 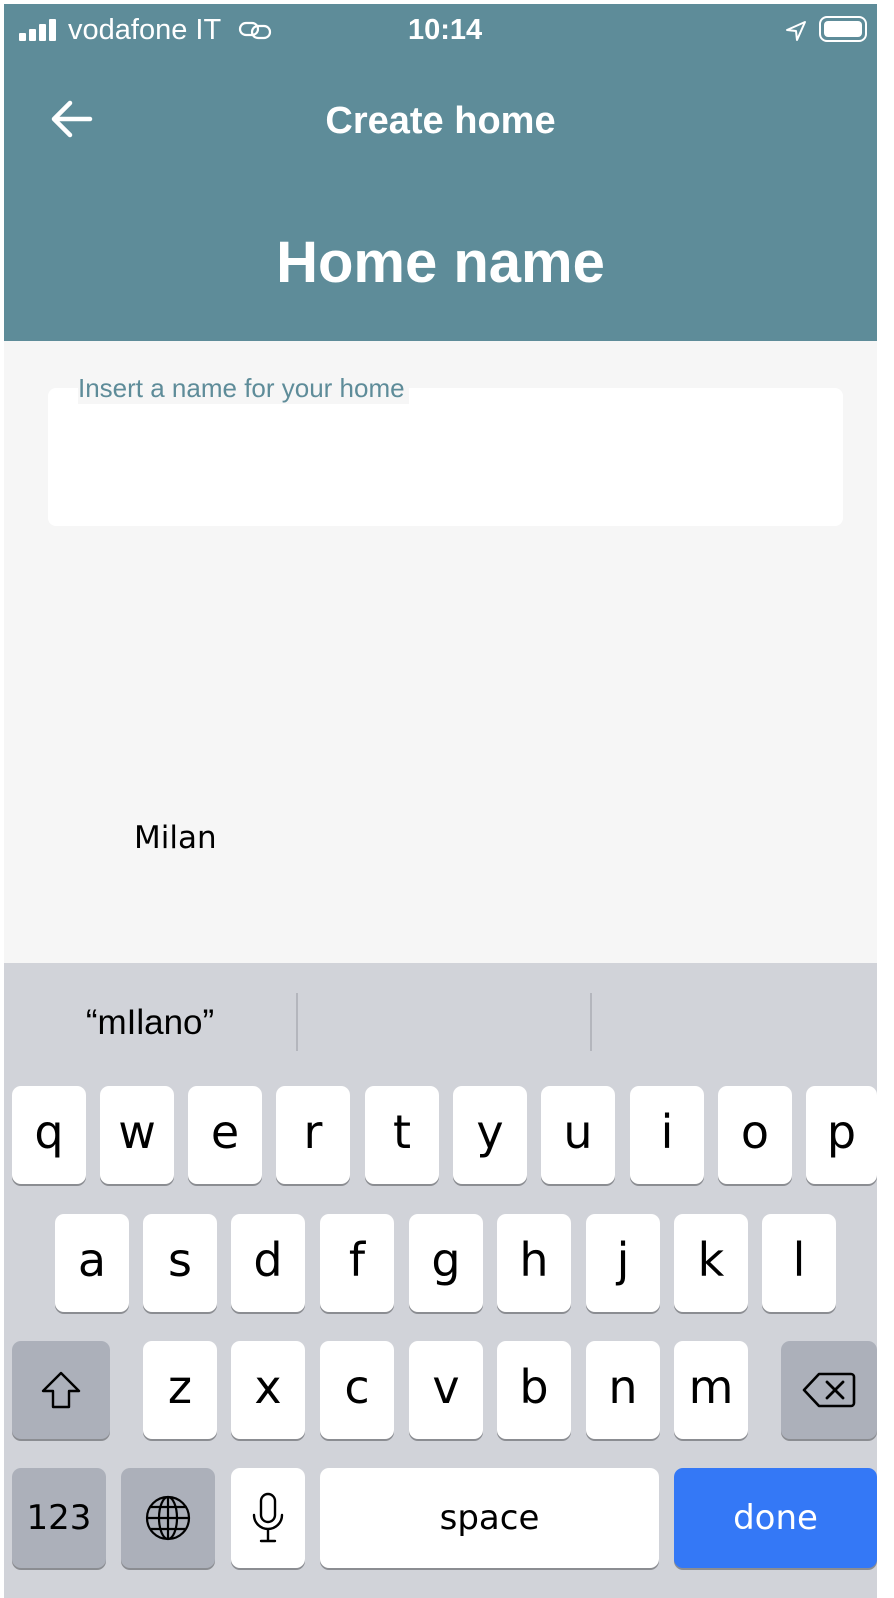 I want to click on link-icon, so click(x=255, y=30).